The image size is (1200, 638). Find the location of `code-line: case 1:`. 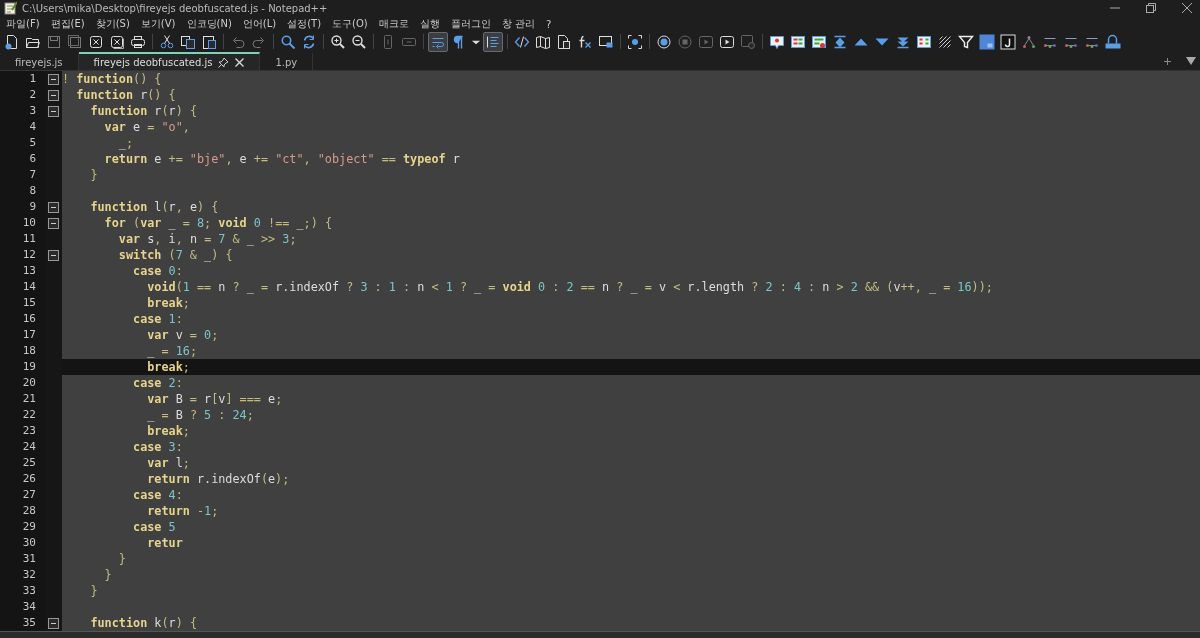

code-line: case 1: is located at coordinates (158, 319).